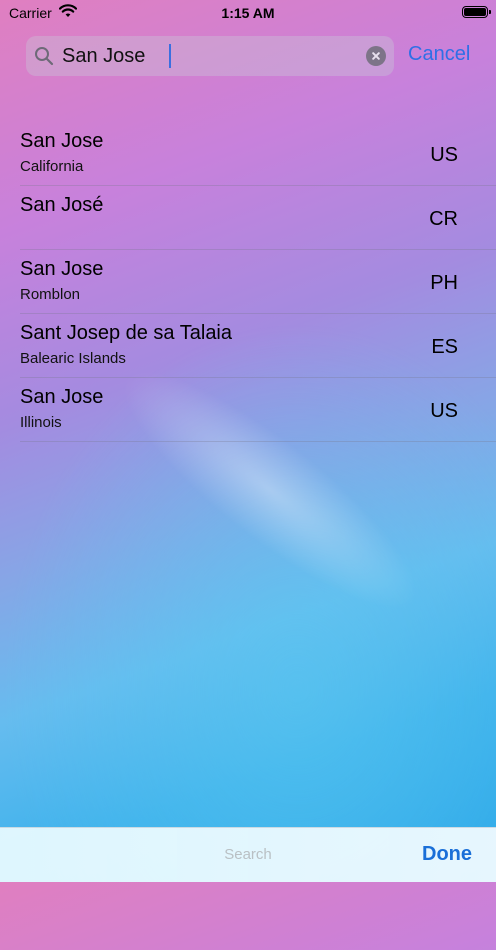  Describe the element at coordinates (476, 12) in the screenshot. I see `battery-icon` at that location.